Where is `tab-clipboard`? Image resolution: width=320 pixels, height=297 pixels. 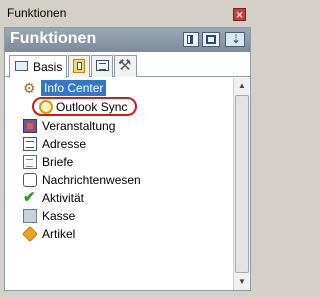
tab-clipboard is located at coordinates (79, 66).